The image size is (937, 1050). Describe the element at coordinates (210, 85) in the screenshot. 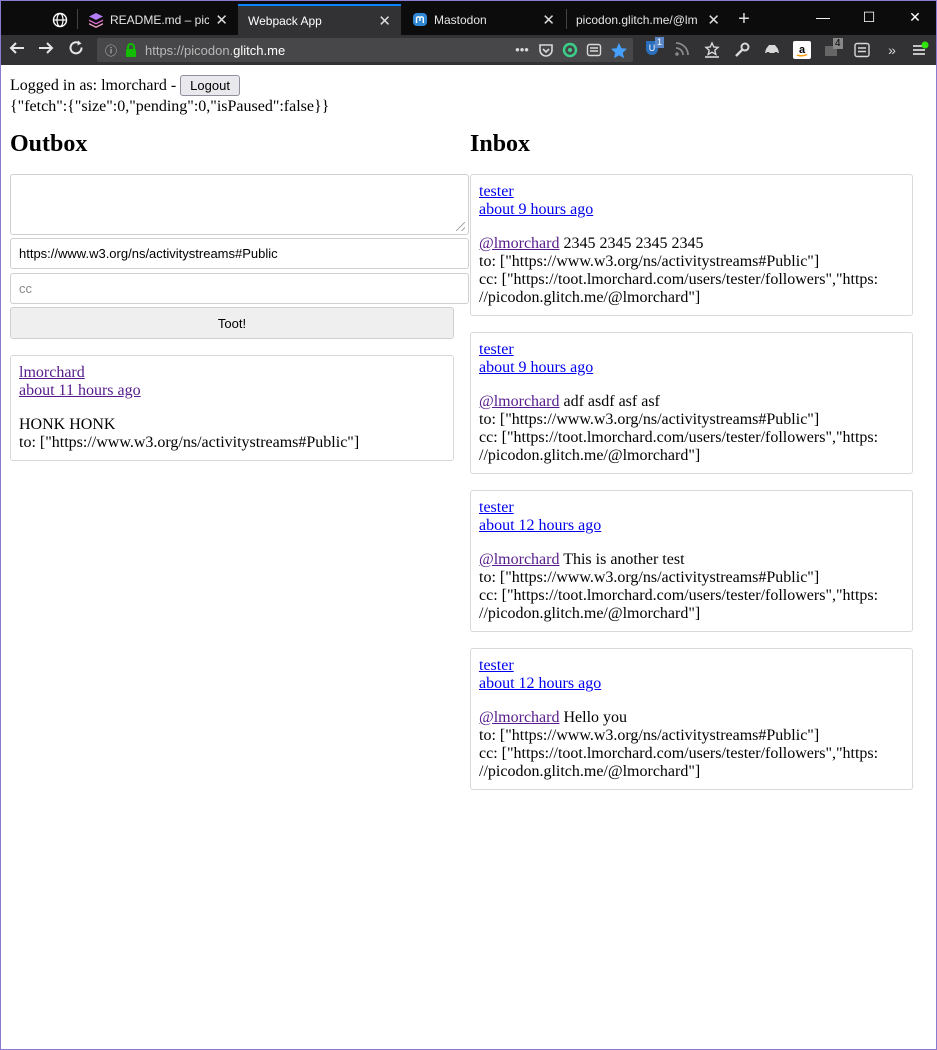

I see `logout-button: Logout` at that location.